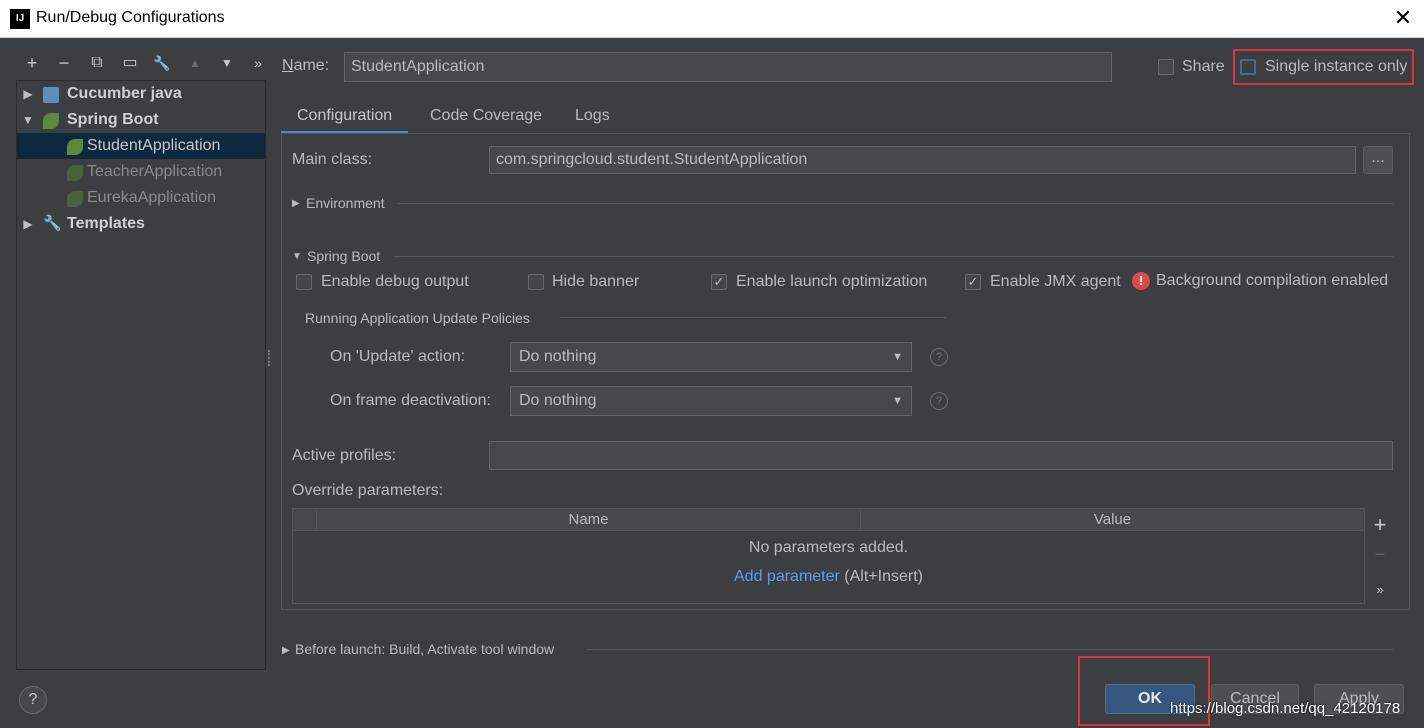 The image size is (1424, 728). I want to click on table-header: Name Value, so click(828, 520).